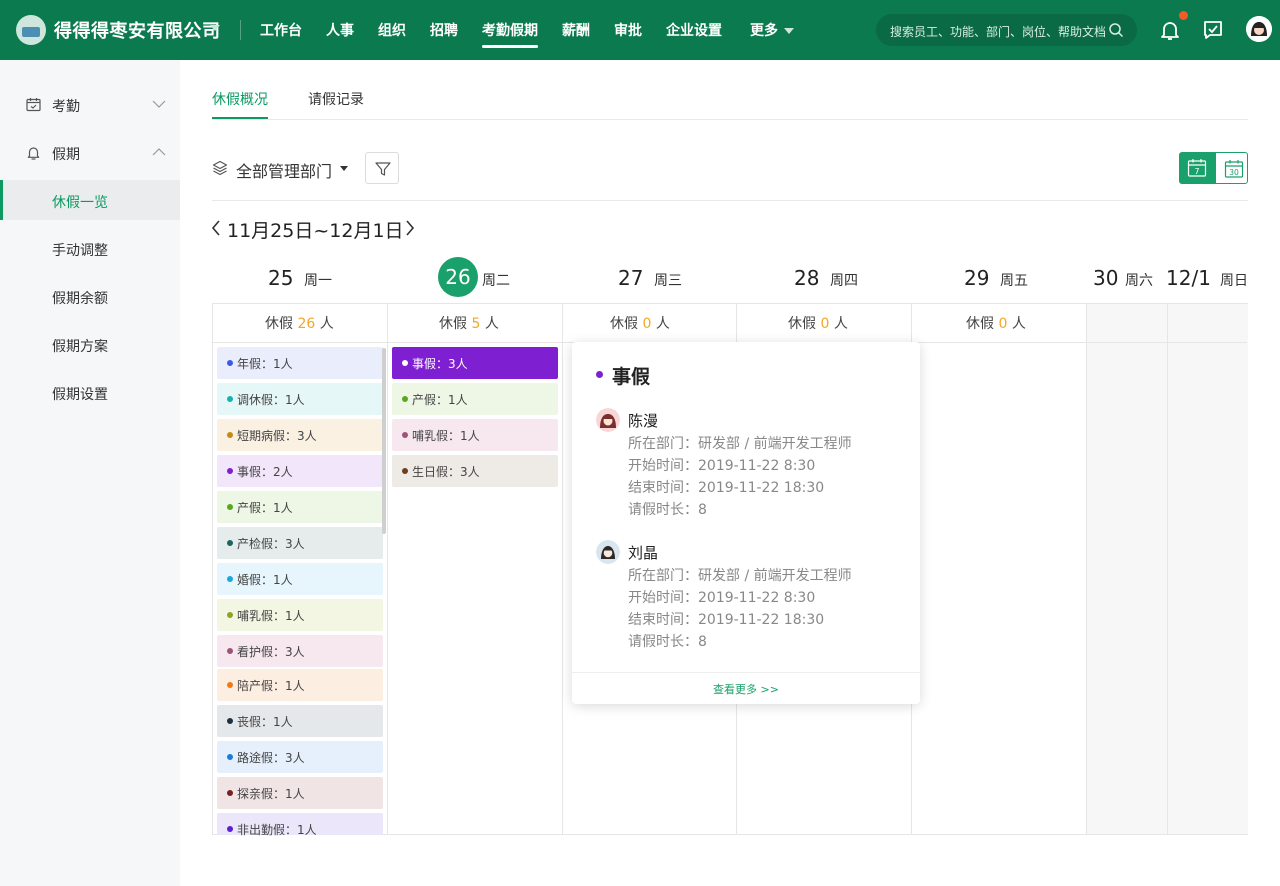 This screenshot has width=1280, height=886. Describe the element at coordinates (33, 153) in the screenshot. I see `bell-outline-icon` at that location.